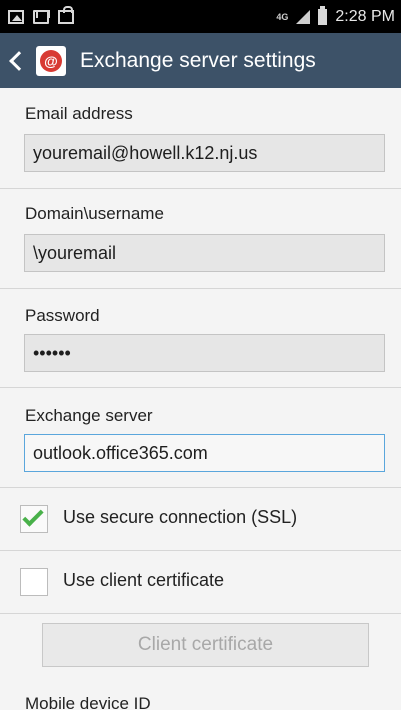 This screenshot has height=710, width=401. Describe the element at coordinates (89, 415) in the screenshot. I see `exchange-server-label: Exchange server` at that location.